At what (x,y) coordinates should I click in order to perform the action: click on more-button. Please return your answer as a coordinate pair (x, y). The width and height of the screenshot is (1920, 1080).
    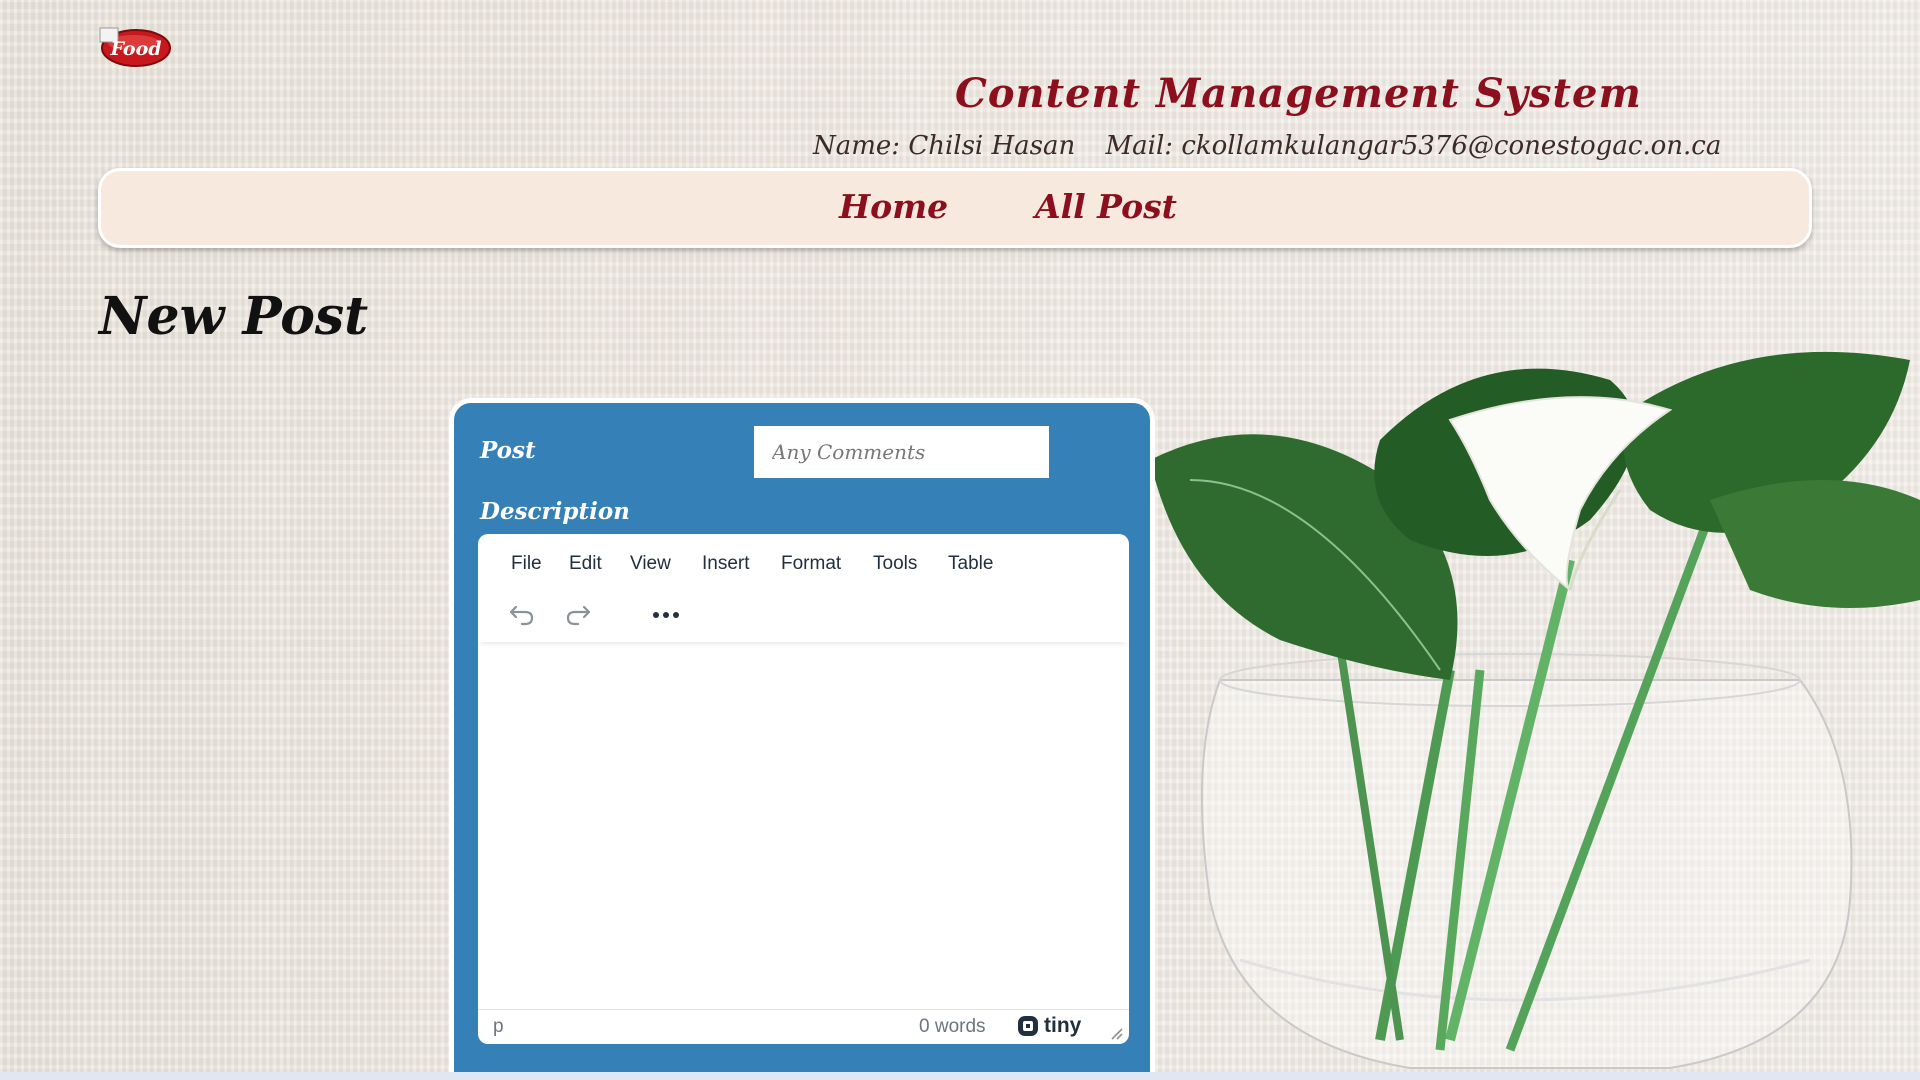
    Looking at the image, I should click on (666, 615).